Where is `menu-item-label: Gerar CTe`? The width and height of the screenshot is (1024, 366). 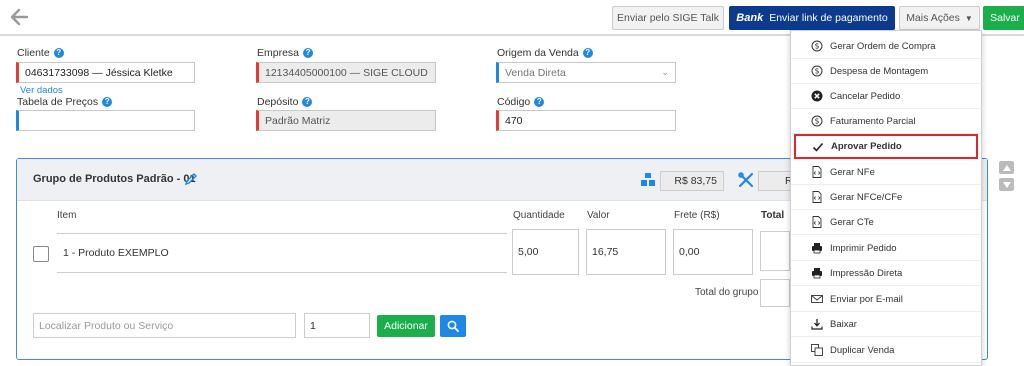 menu-item-label: Gerar CTe is located at coordinates (852, 222).